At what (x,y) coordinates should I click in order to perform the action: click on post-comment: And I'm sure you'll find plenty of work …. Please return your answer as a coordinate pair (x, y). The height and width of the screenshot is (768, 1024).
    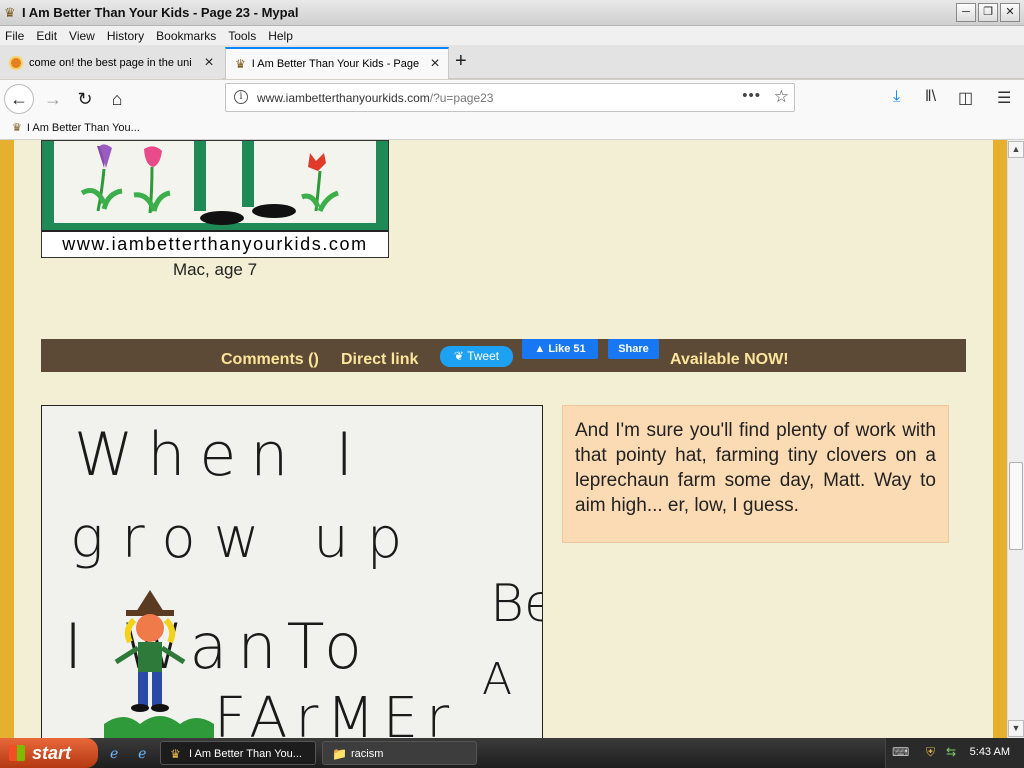
    Looking at the image, I should click on (755, 474).